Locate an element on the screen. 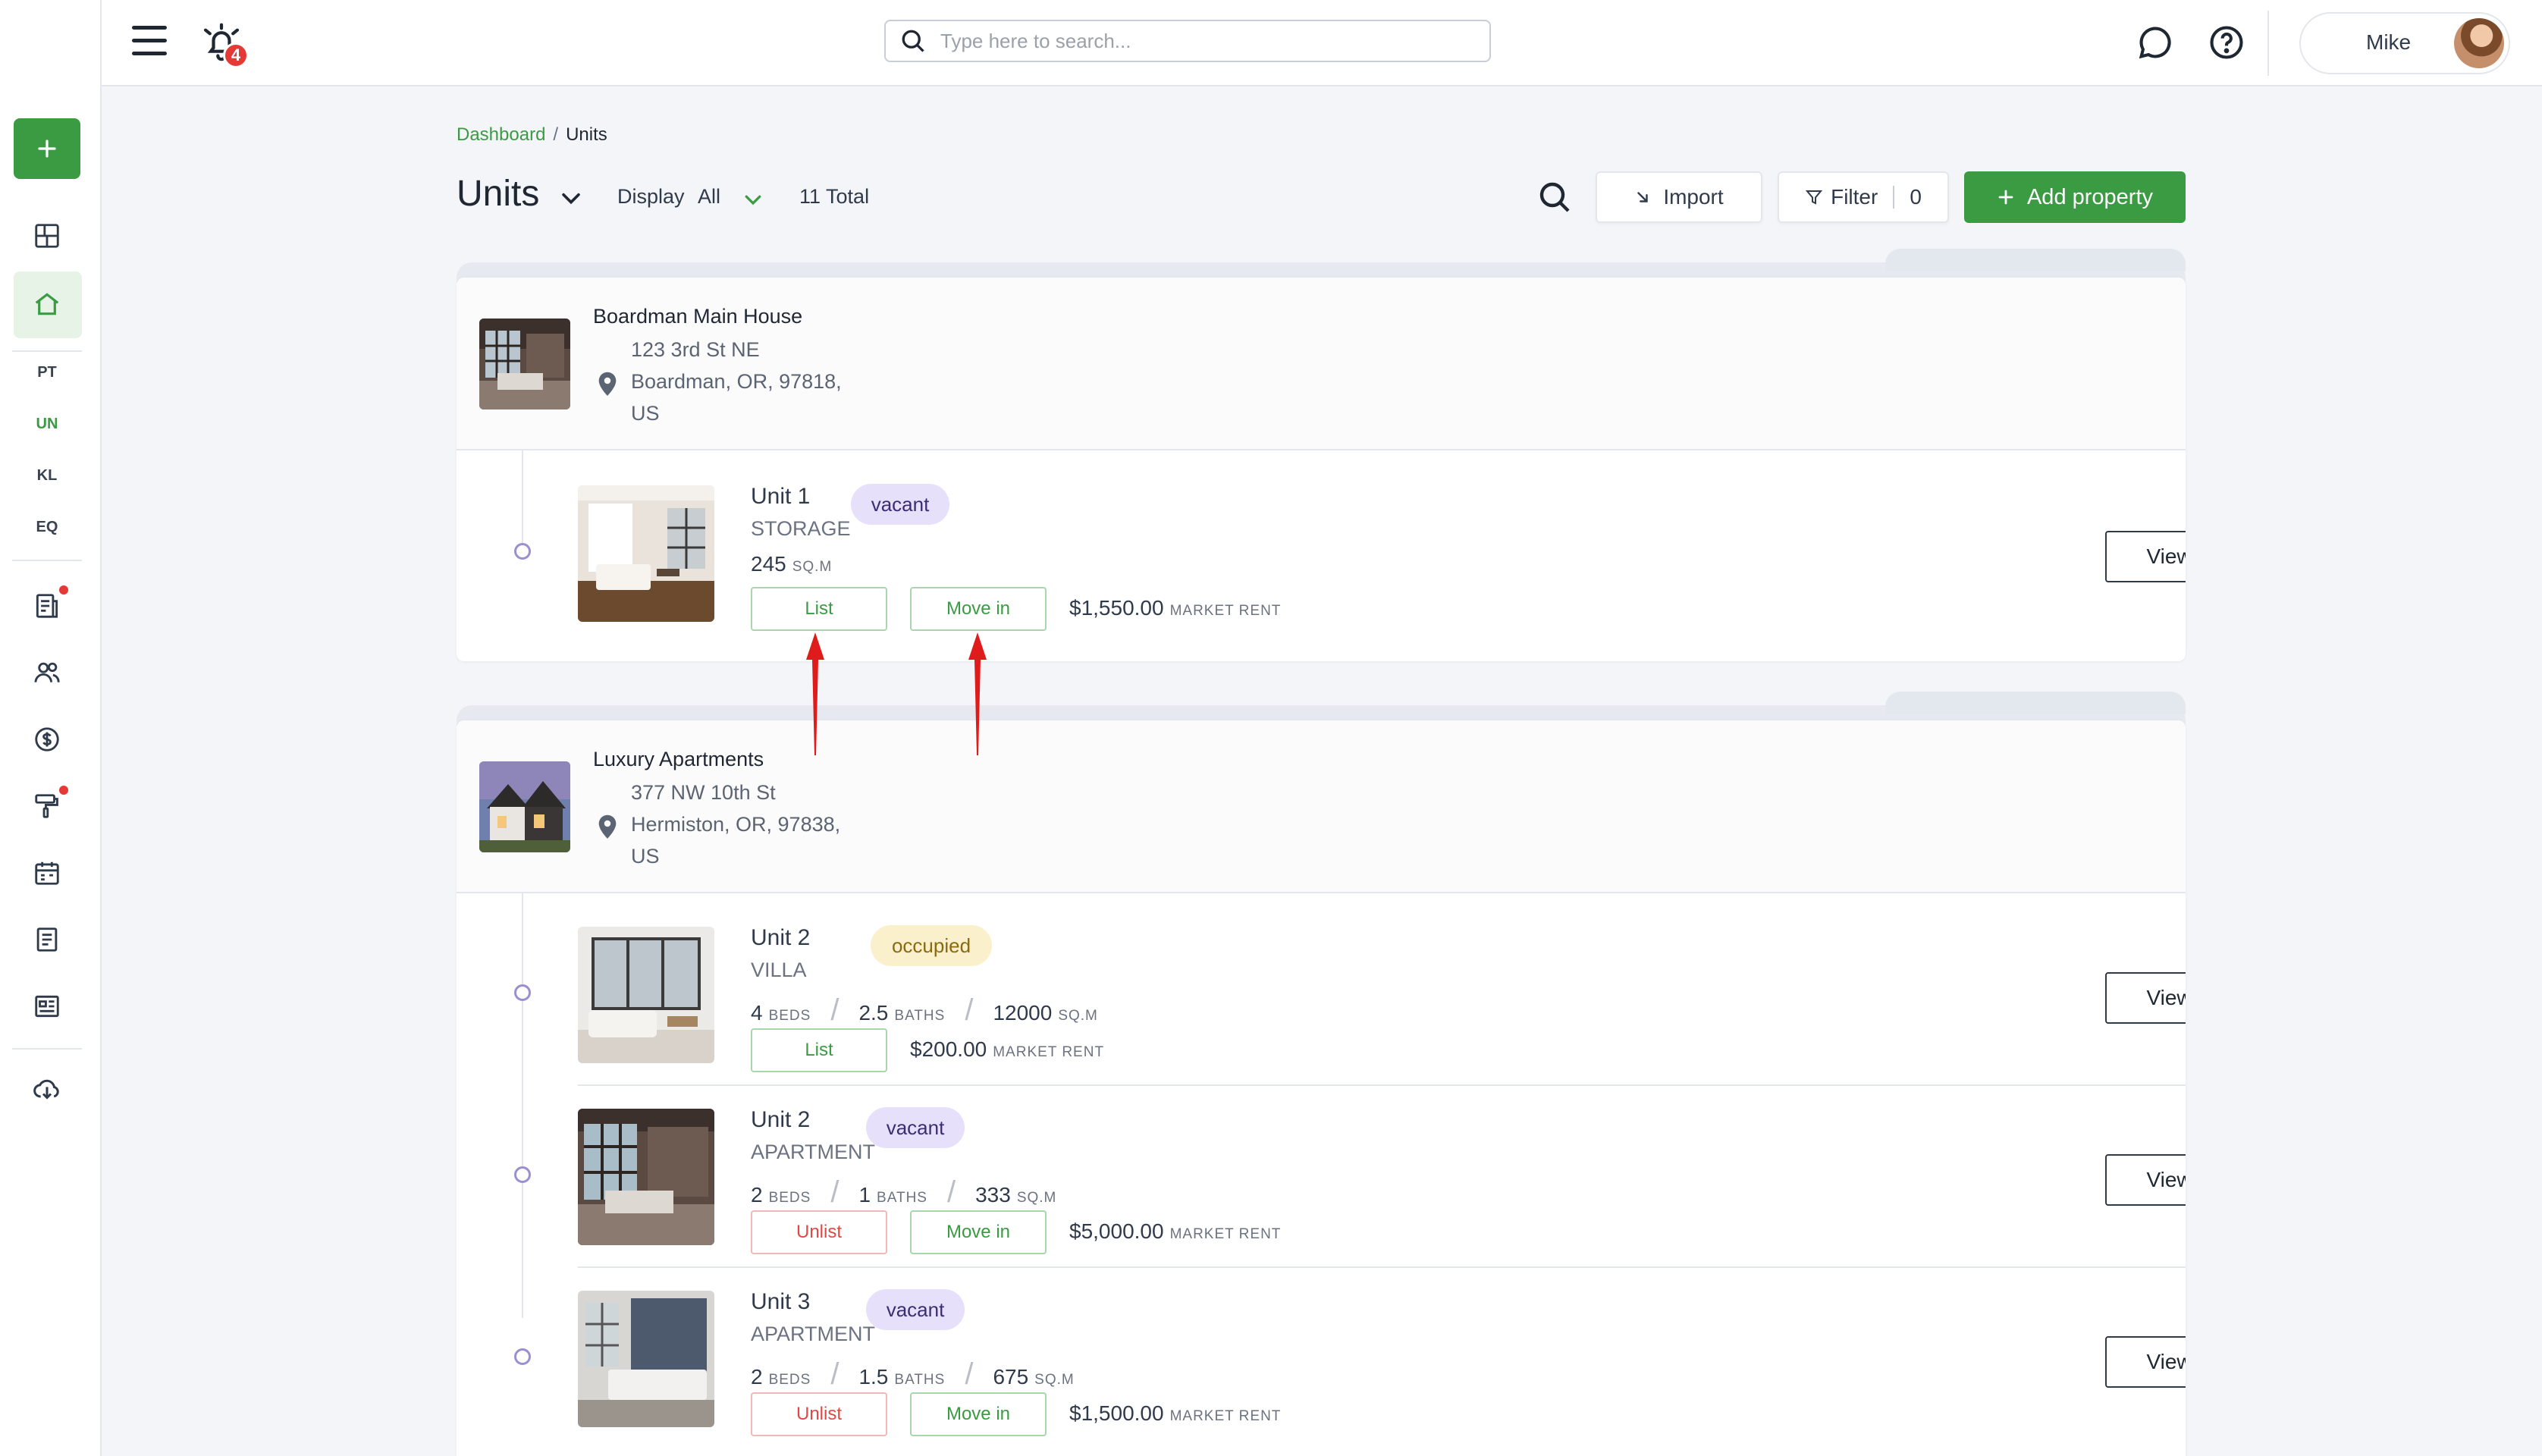 The image size is (2542, 1456). unit-name: Unit 1 is located at coordinates (780, 497).